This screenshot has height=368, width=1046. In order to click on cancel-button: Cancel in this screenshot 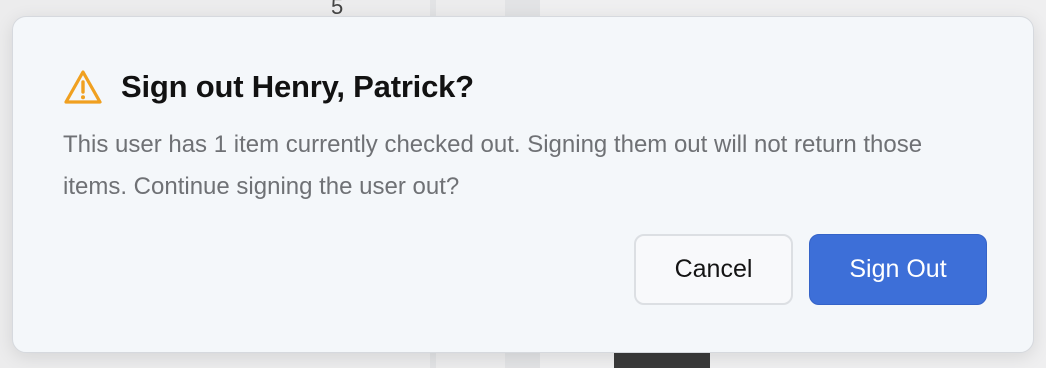, I will do `click(713, 269)`.